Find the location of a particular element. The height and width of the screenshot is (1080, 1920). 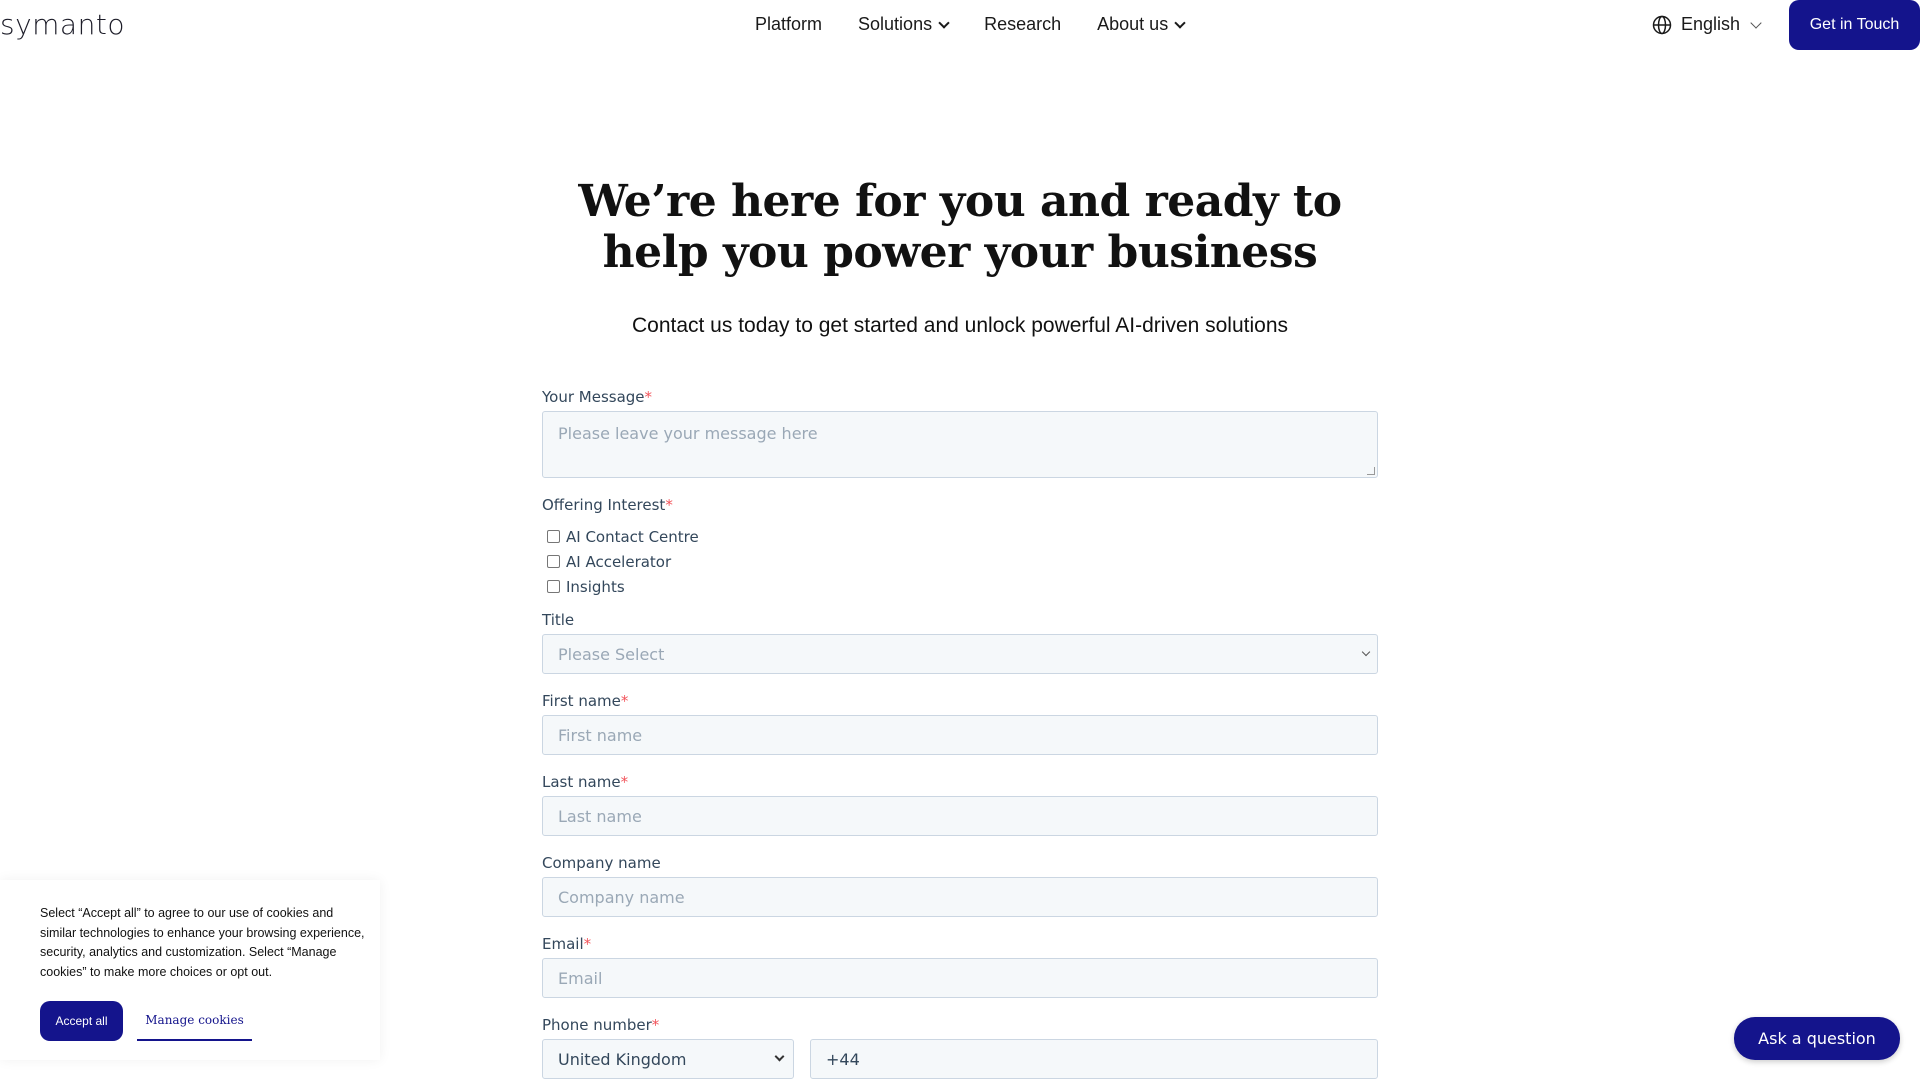

company-field: Company name is located at coordinates (960, 897).